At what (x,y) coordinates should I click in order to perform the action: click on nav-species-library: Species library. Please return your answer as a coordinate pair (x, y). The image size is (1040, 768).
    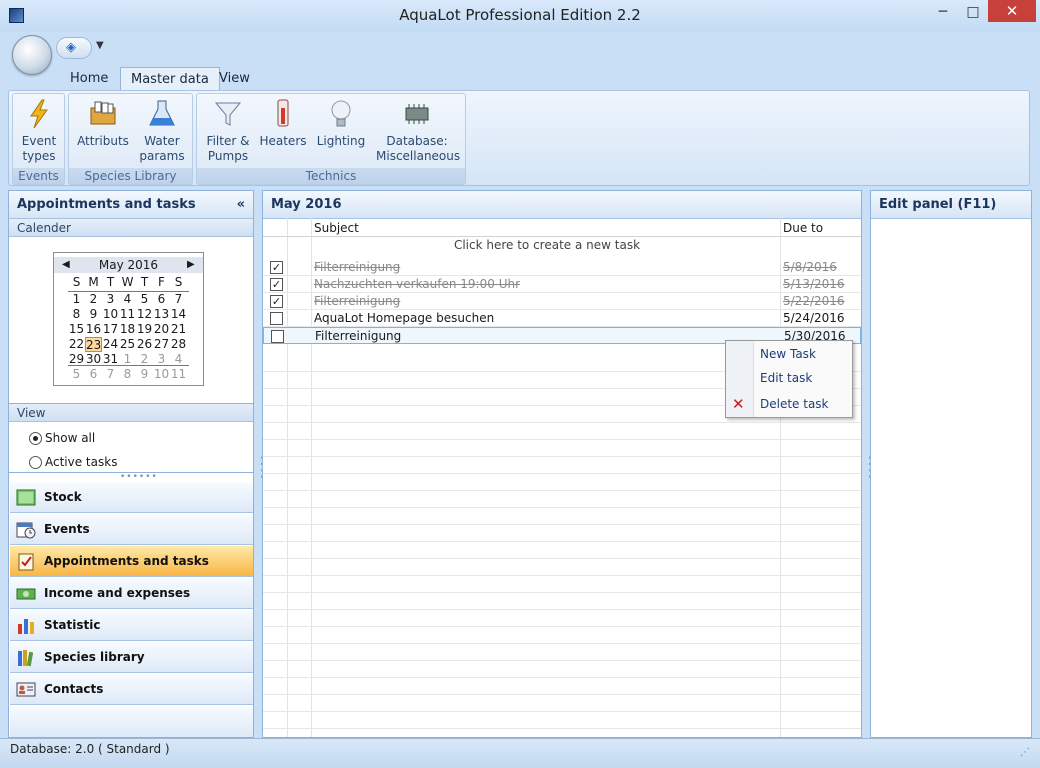
    Looking at the image, I should click on (131, 657).